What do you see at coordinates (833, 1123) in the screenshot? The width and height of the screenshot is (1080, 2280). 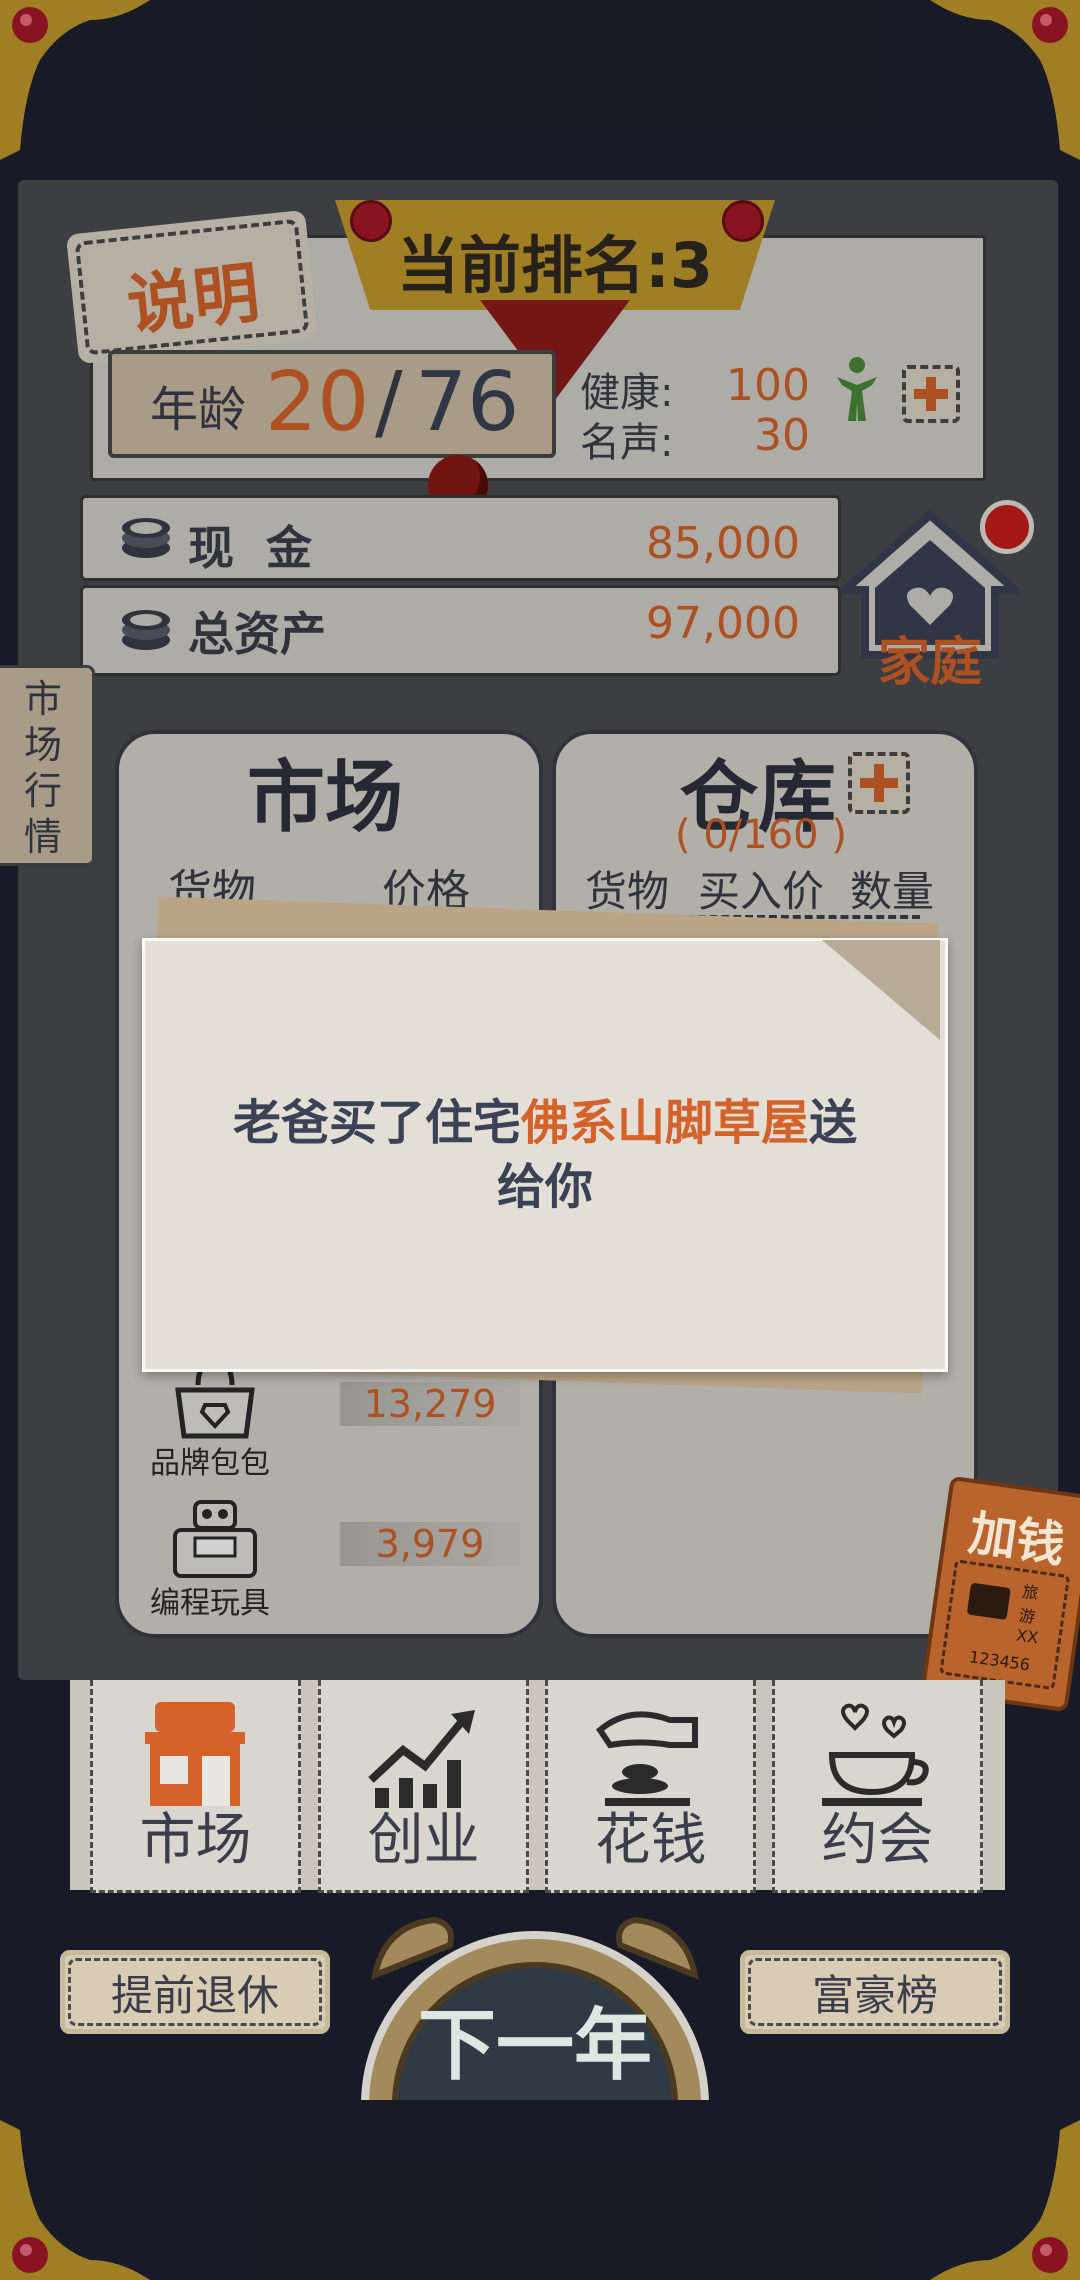 I see `dialog-text-after: 送` at bounding box center [833, 1123].